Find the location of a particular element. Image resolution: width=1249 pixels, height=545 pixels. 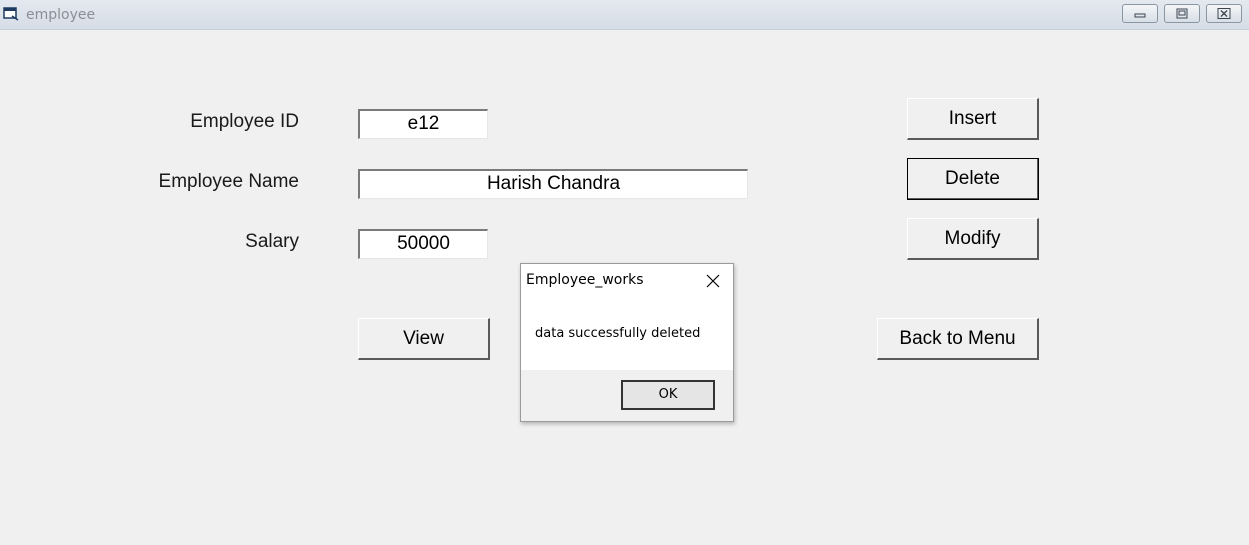

close-button is located at coordinates (1224, 13).